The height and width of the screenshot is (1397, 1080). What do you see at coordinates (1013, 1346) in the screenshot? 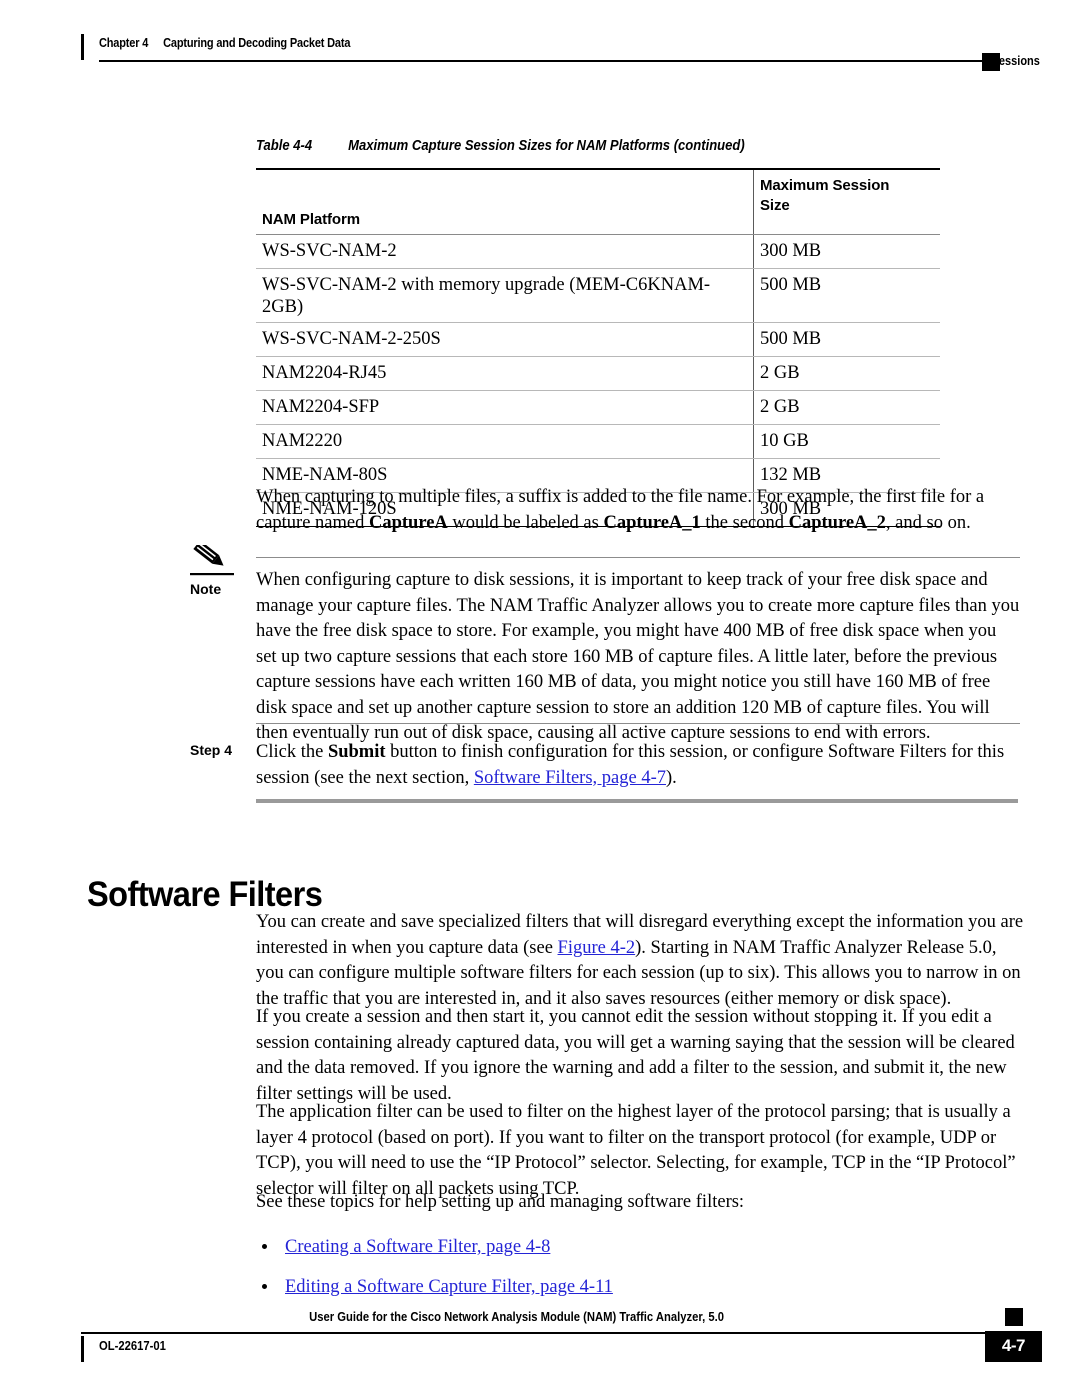
I see `footer-page-number: 4-7` at bounding box center [1013, 1346].